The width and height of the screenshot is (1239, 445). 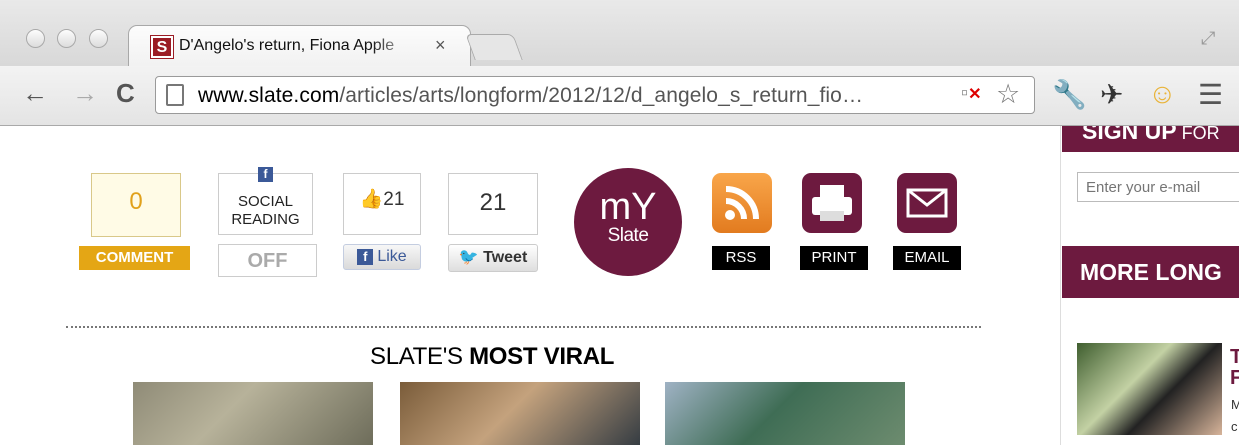 What do you see at coordinates (927, 203) in the screenshot?
I see `envelope-icon` at bounding box center [927, 203].